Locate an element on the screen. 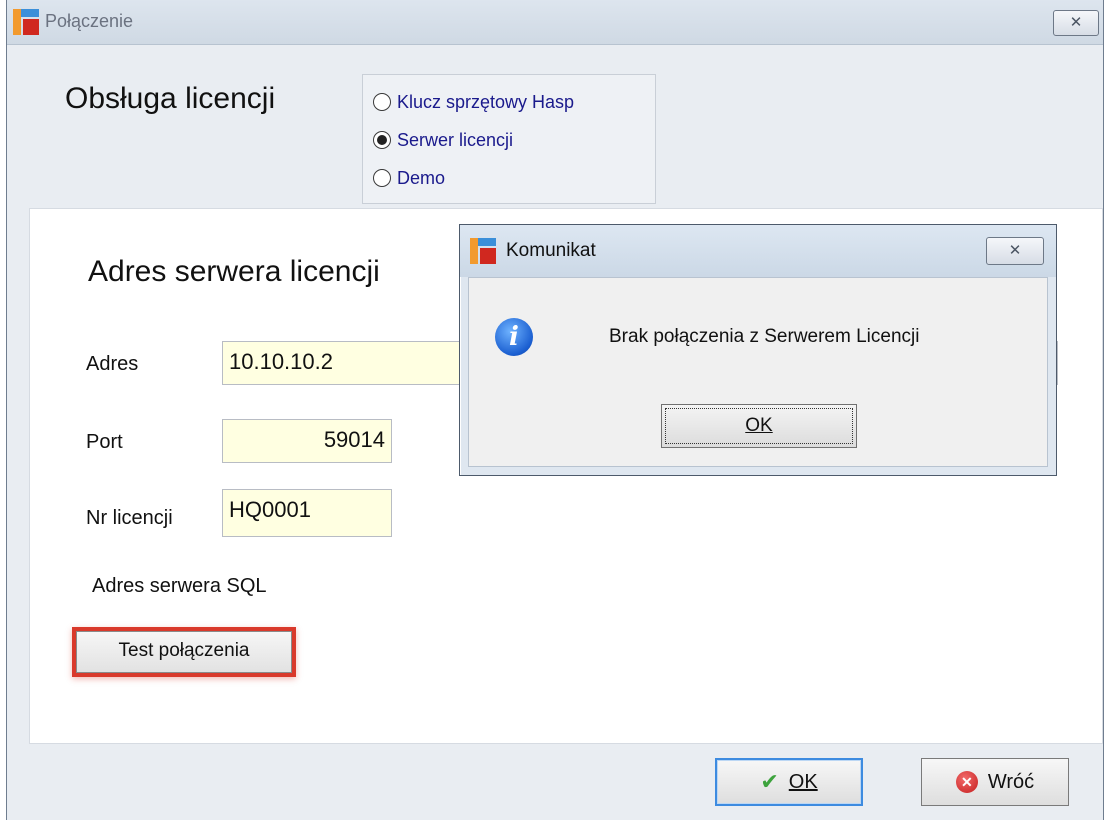  dialog-close-icon: ✕ is located at coordinates (1015, 250).